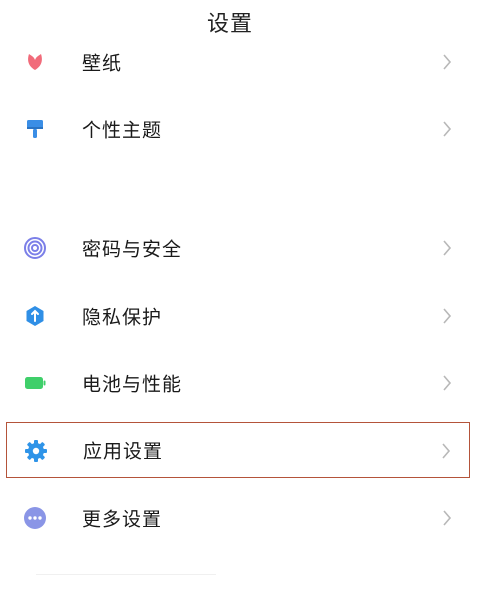 The width and height of the screenshot is (484, 593). What do you see at coordinates (35, 316) in the screenshot?
I see `privacy-shield-icon` at bounding box center [35, 316].